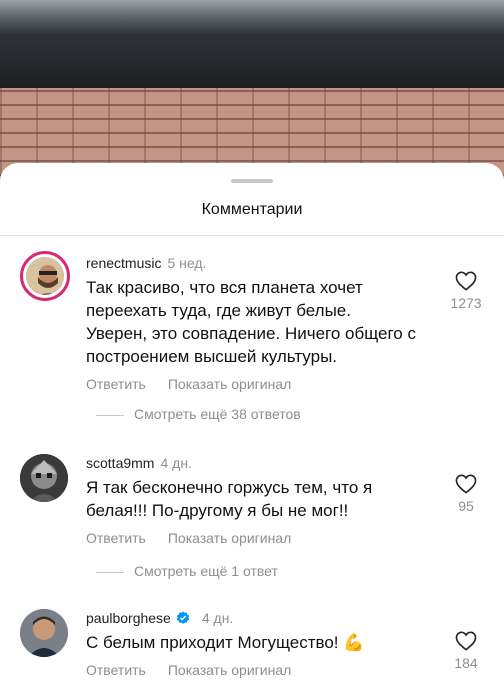 This screenshot has width=504, height=700. What do you see at coordinates (466, 663) in the screenshot?
I see `like-count: 184` at bounding box center [466, 663].